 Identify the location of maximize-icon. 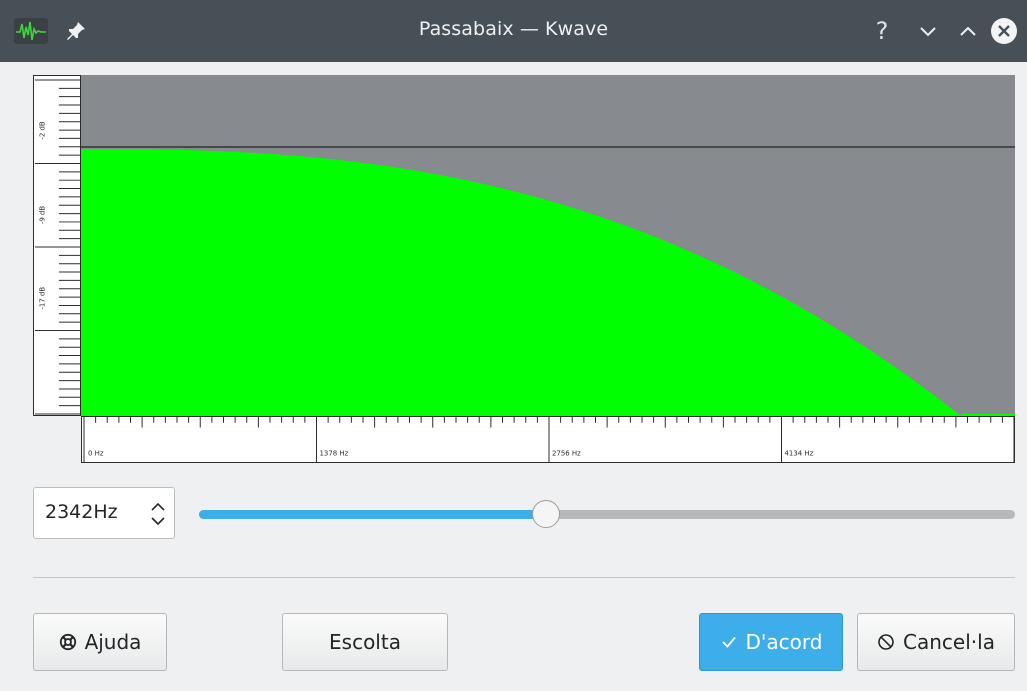
(968, 31).